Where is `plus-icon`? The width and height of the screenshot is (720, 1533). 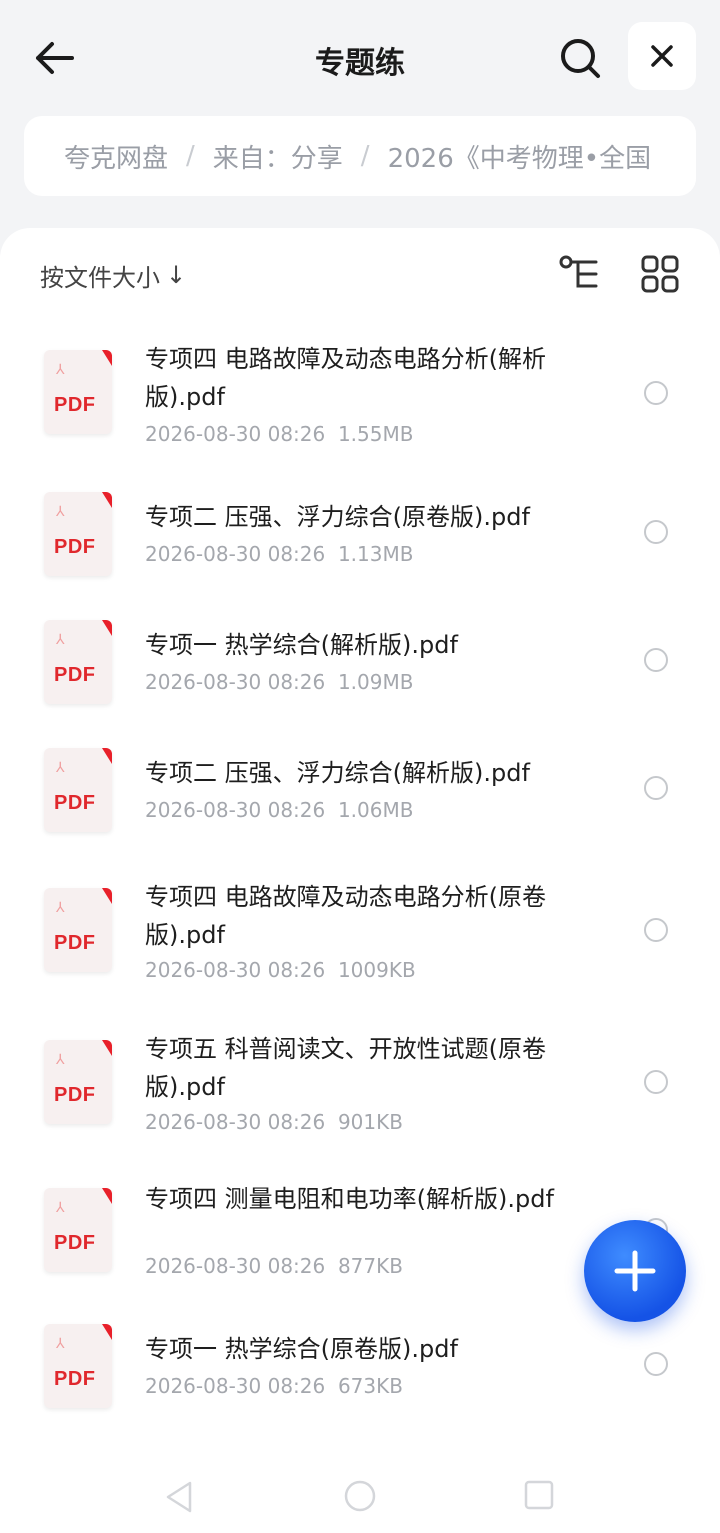 plus-icon is located at coordinates (635, 1271).